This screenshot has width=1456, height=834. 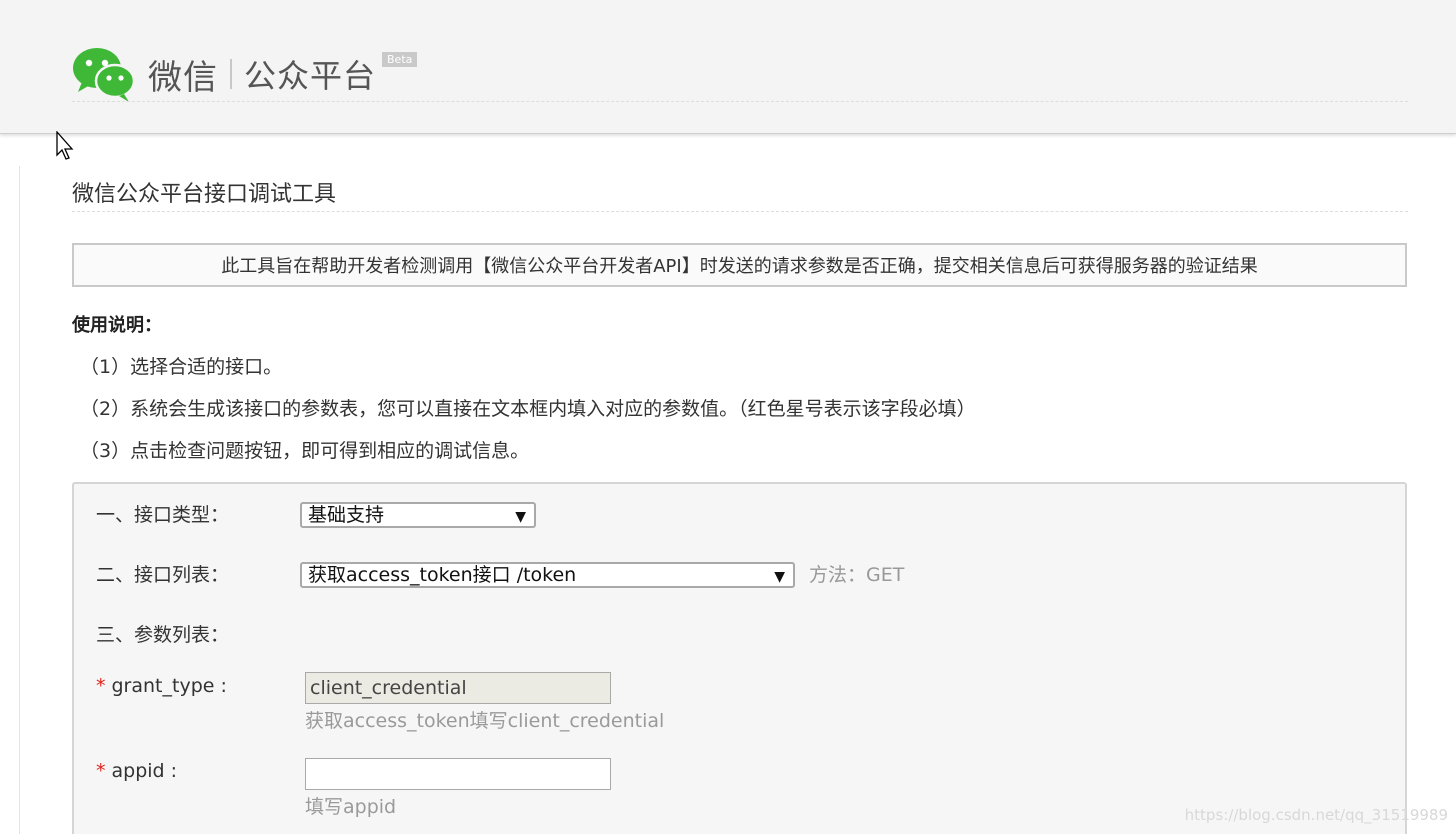 I want to click on param-label-grant-type: * grant_type :, so click(x=161, y=686).